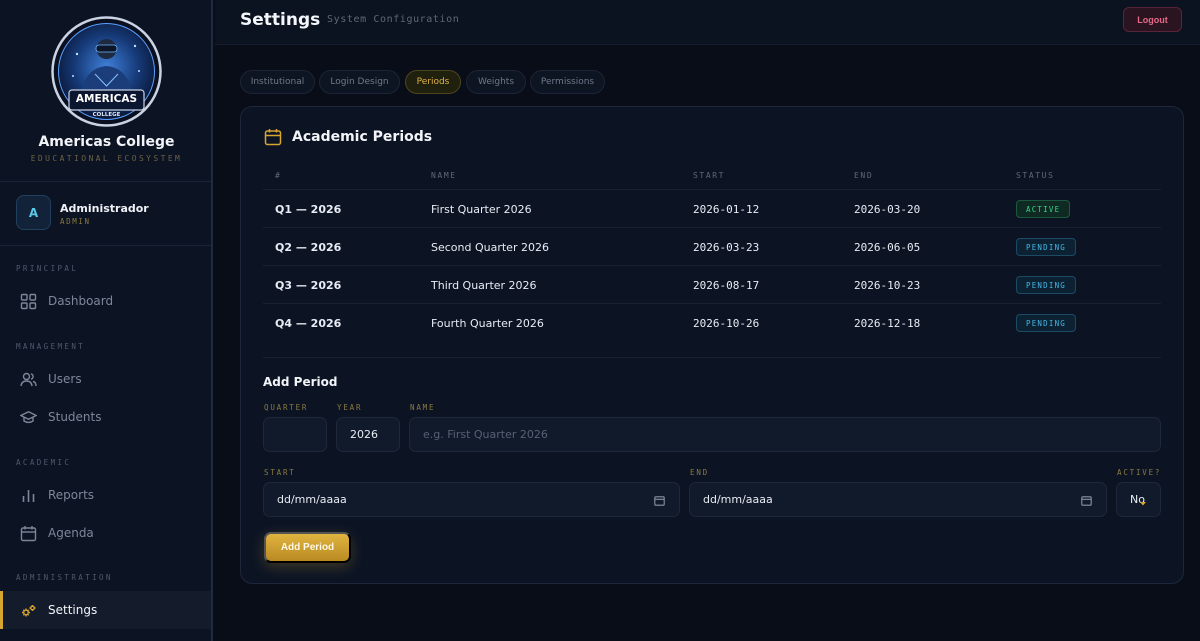 The width and height of the screenshot is (1200, 641). I want to click on period-name: Fourth Quarter 2026, so click(487, 323).